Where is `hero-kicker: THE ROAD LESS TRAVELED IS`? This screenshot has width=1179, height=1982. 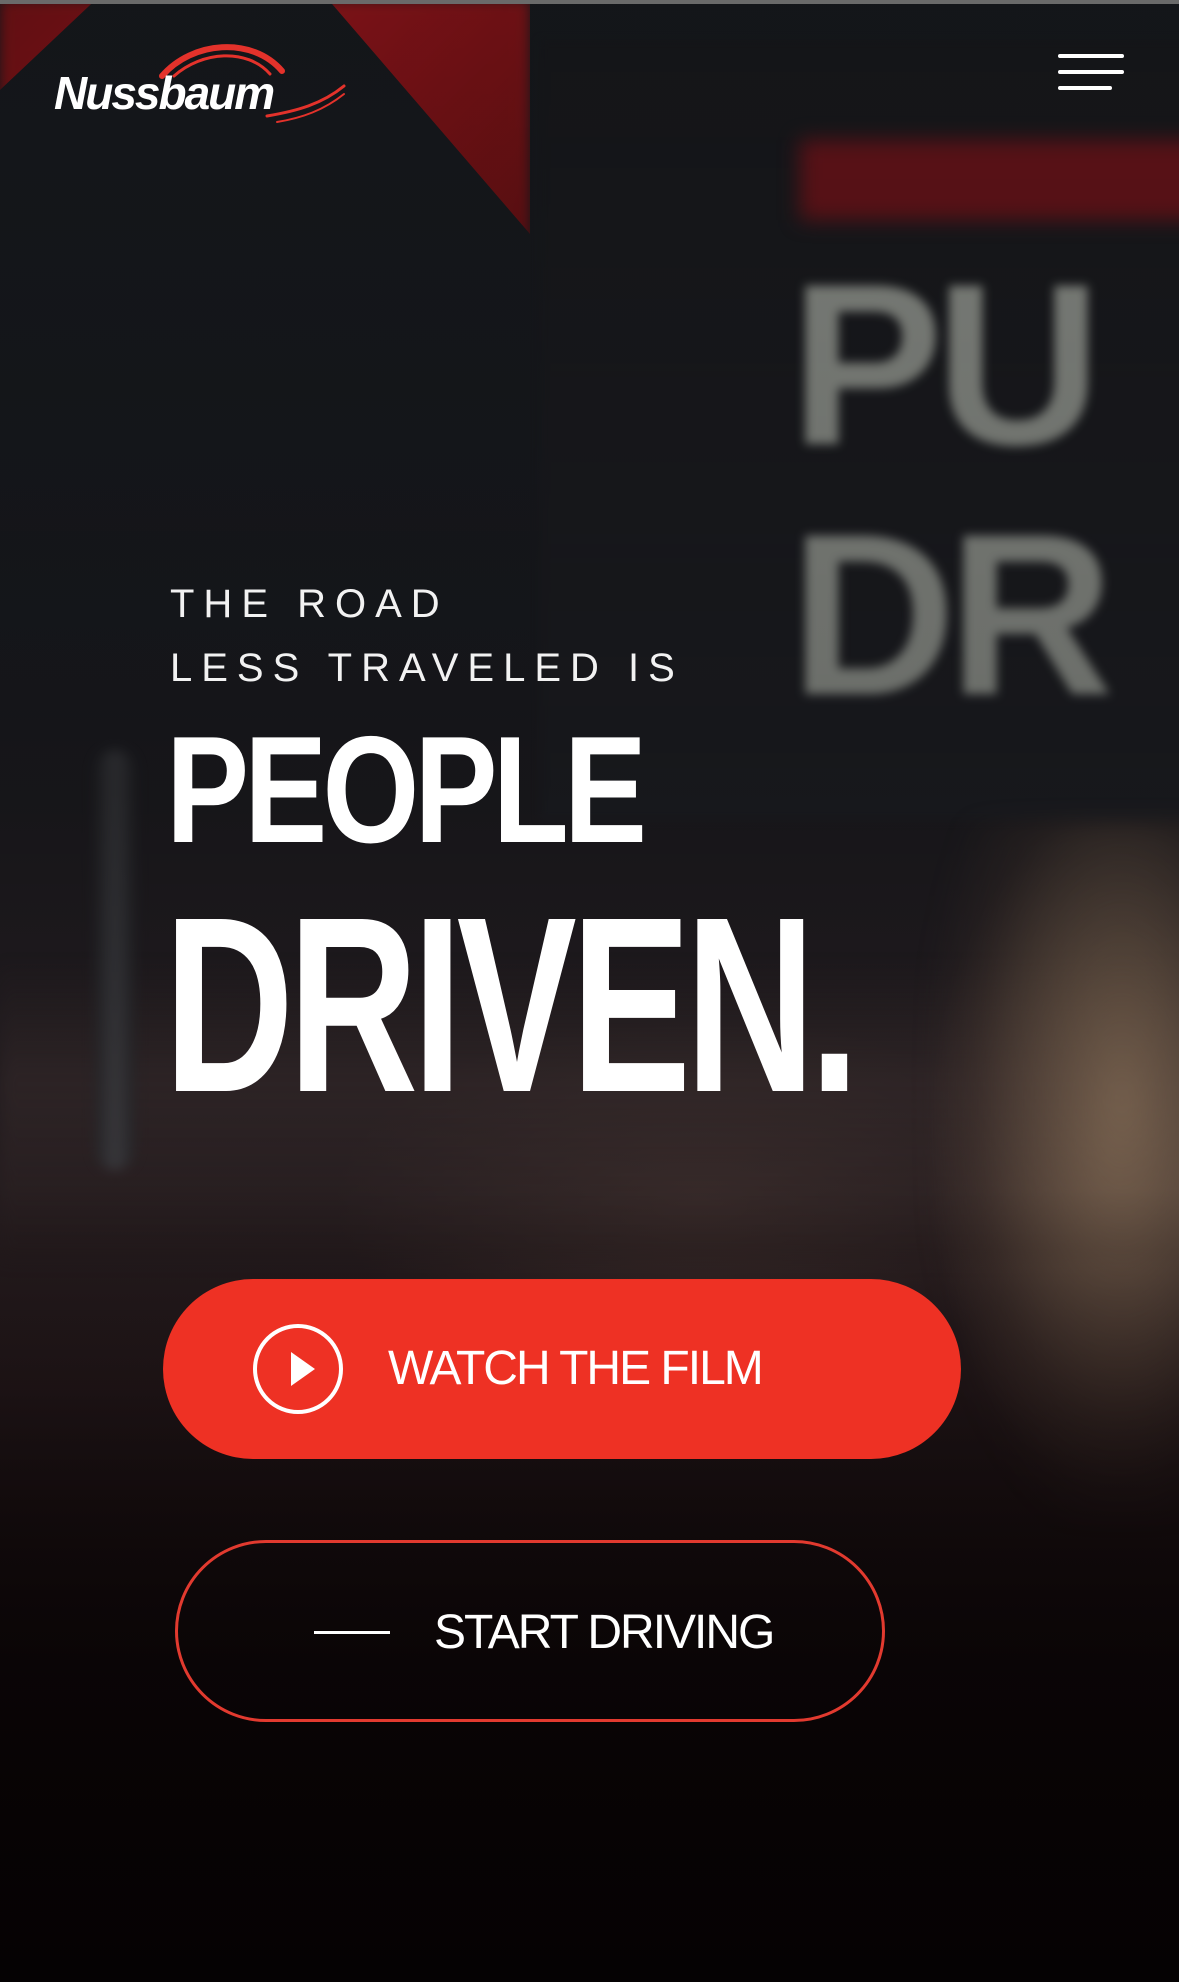 hero-kicker: THE ROAD LESS TRAVELED IS is located at coordinates (427, 636).